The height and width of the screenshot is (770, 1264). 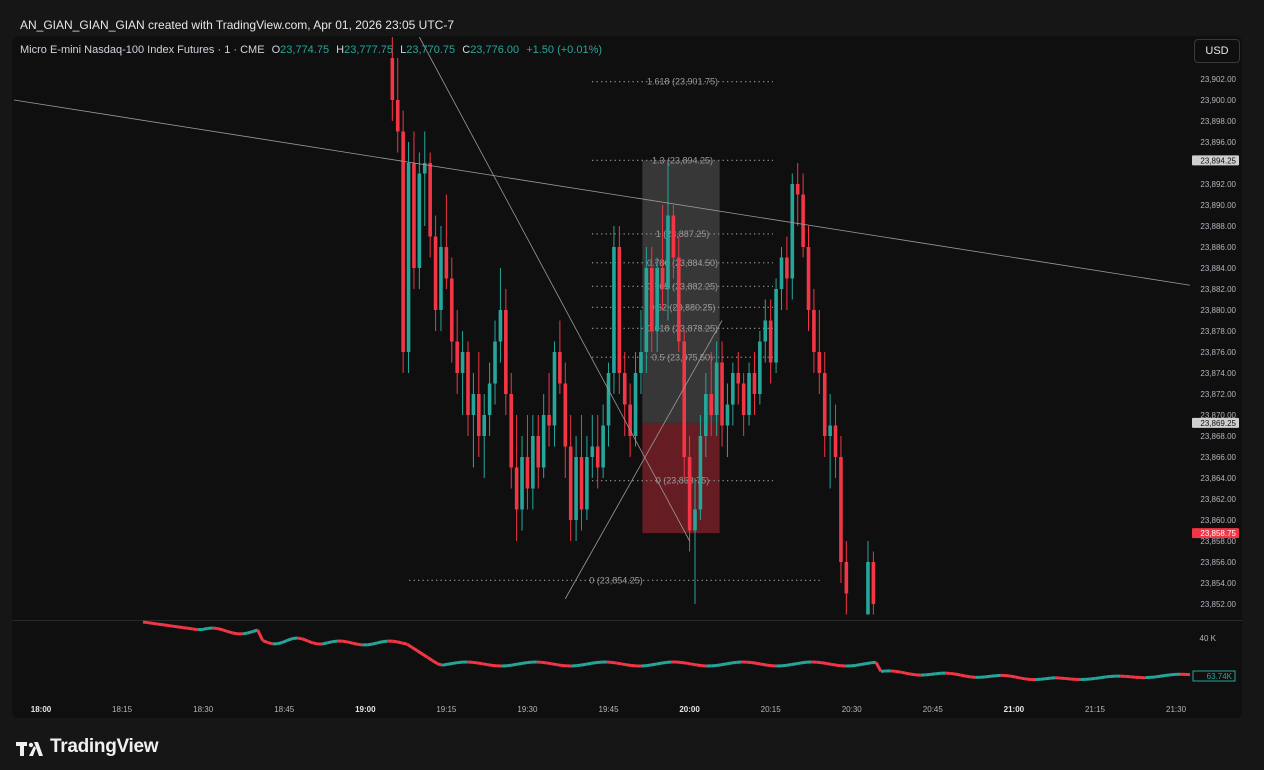 What do you see at coordinates (1218, 79) in the screenshot?
I see `price-axis-tick: 23,902.00` at bounding box center [1218, 79].